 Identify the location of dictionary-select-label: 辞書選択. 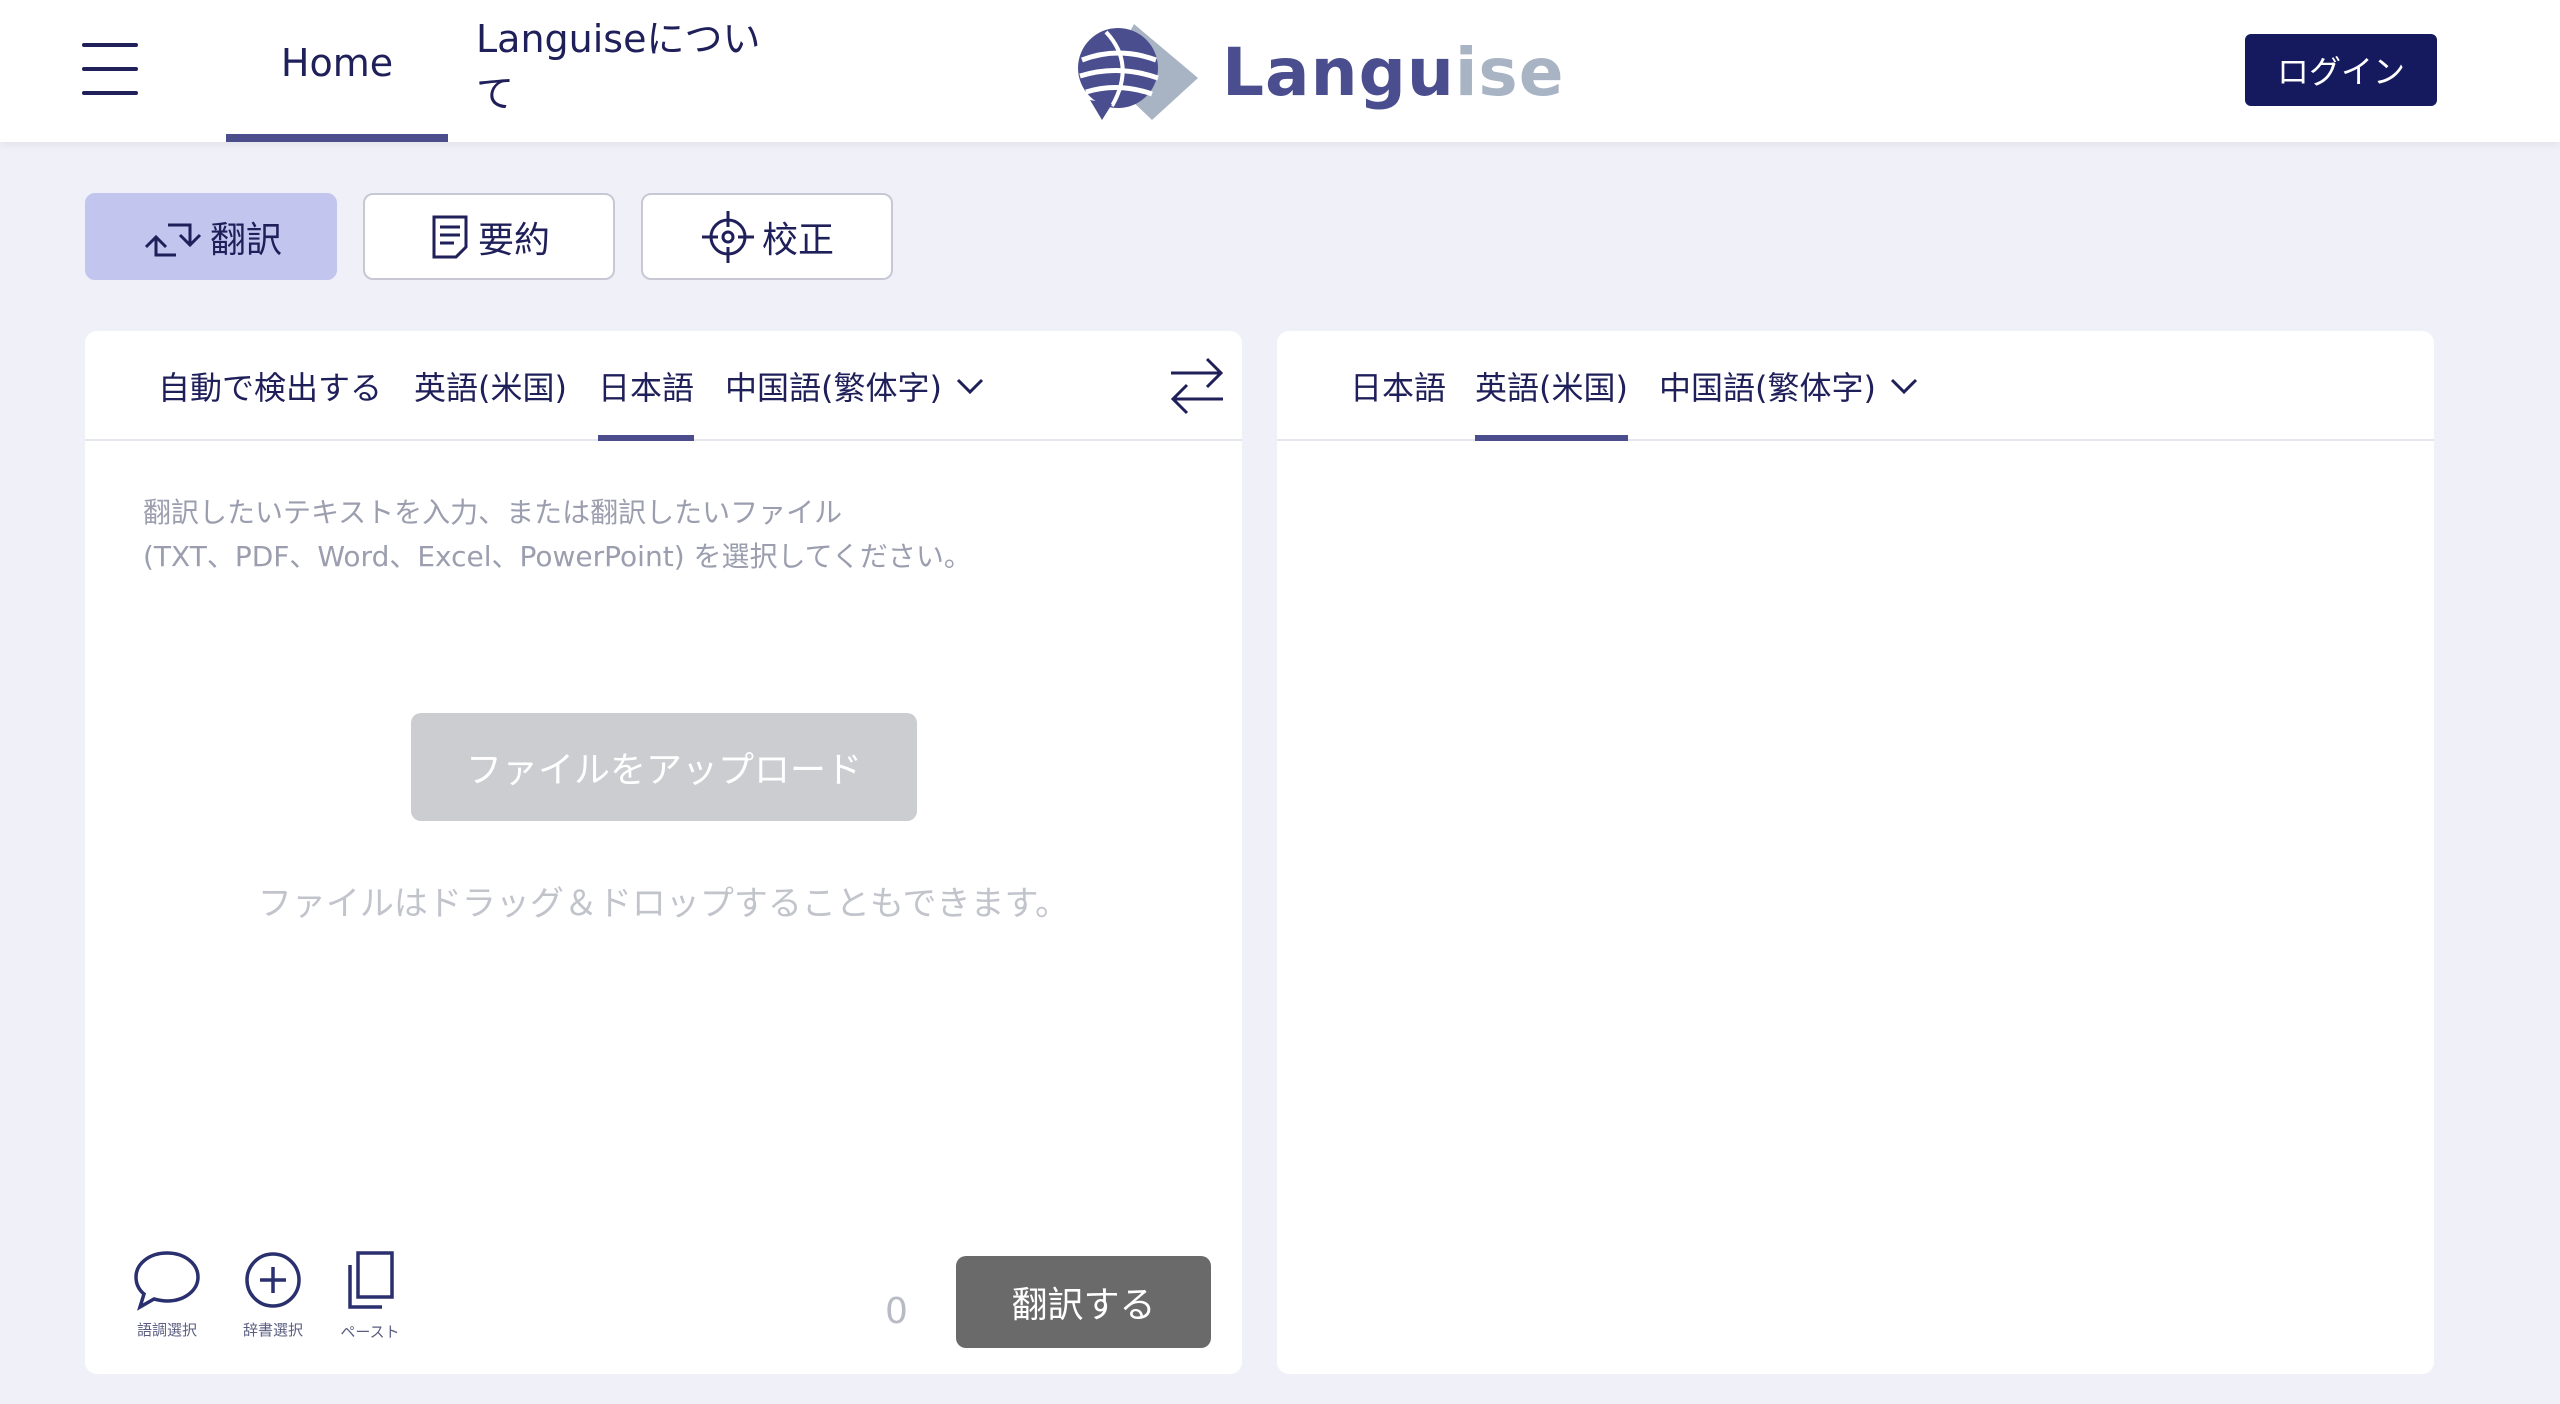
(272, 1330).